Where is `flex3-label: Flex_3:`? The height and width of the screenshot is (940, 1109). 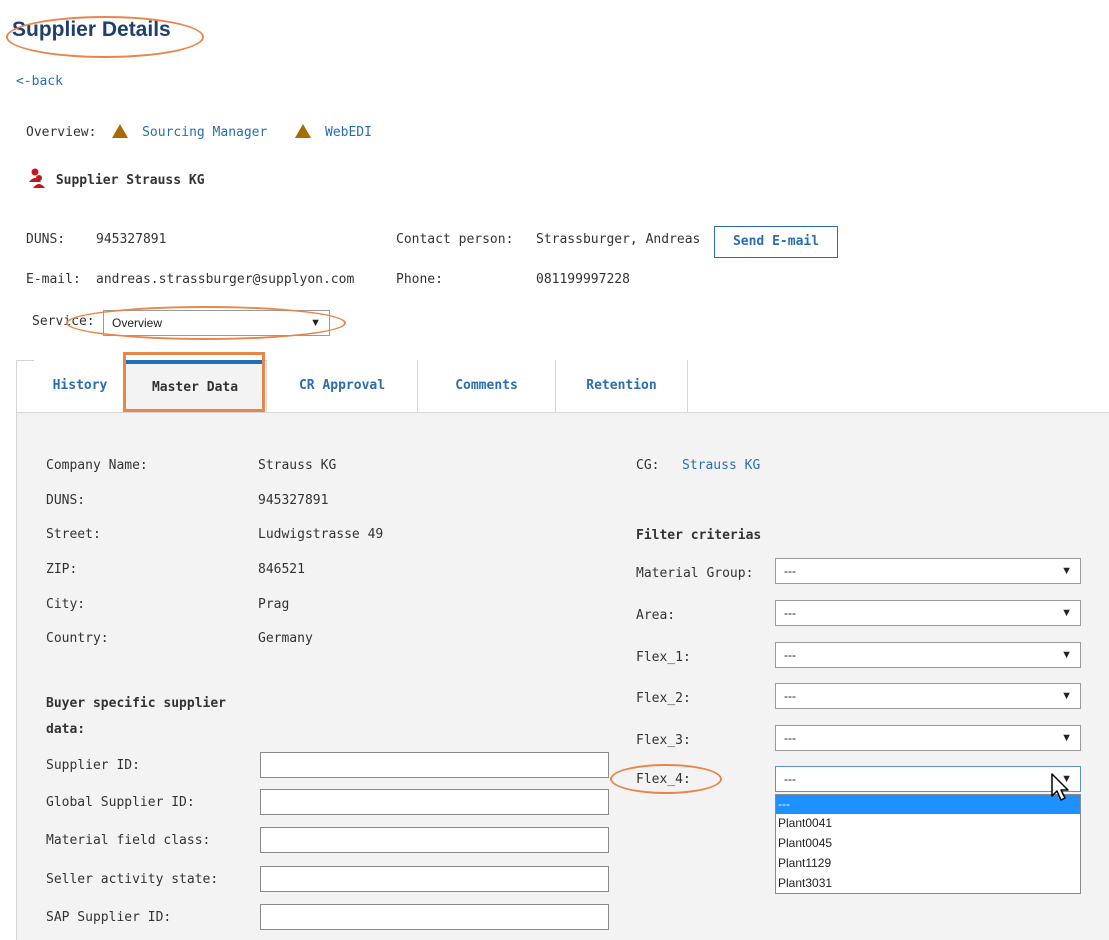
flex3-label: Flex_3: is located at coordinates (663, 740).